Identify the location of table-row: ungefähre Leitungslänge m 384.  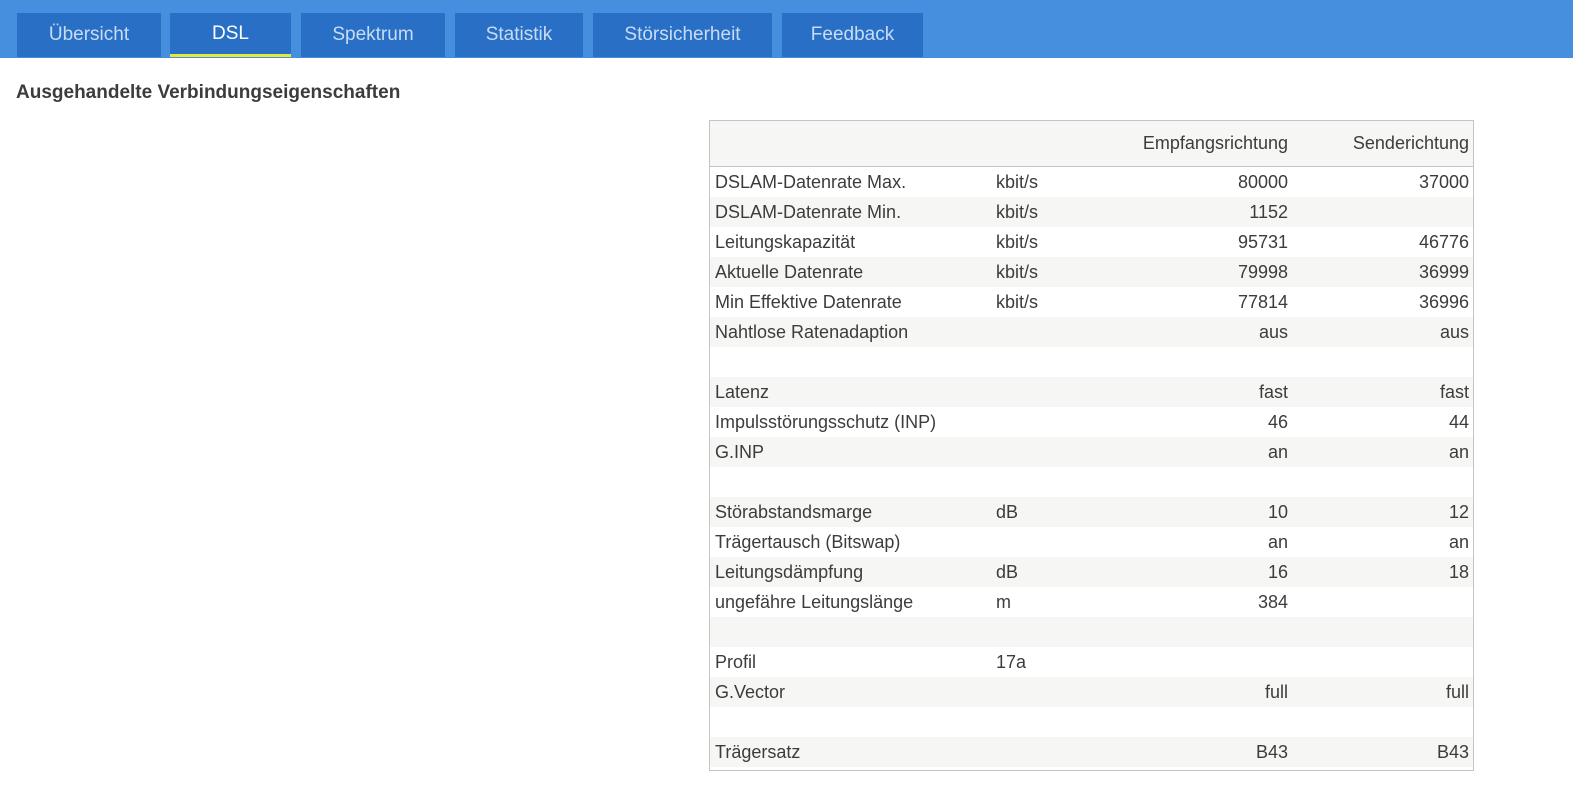
(1091, 602).